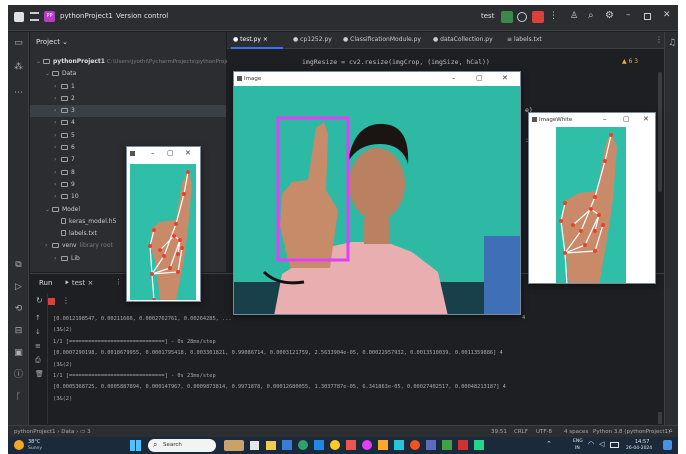 The width and height of the screenshot is (686, 454). I want to click on settings-gear-icon: ⚙, so click(609, 15).